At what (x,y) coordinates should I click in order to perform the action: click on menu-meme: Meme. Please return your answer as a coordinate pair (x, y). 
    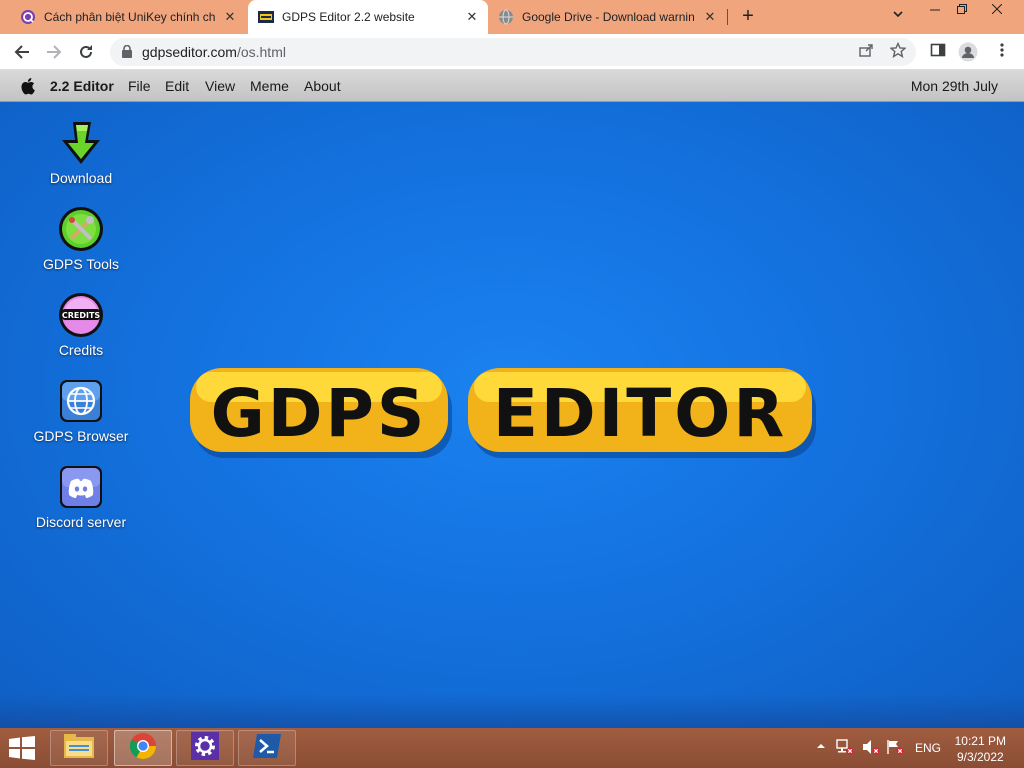
    Looking at the image, I should click on (269, 86).